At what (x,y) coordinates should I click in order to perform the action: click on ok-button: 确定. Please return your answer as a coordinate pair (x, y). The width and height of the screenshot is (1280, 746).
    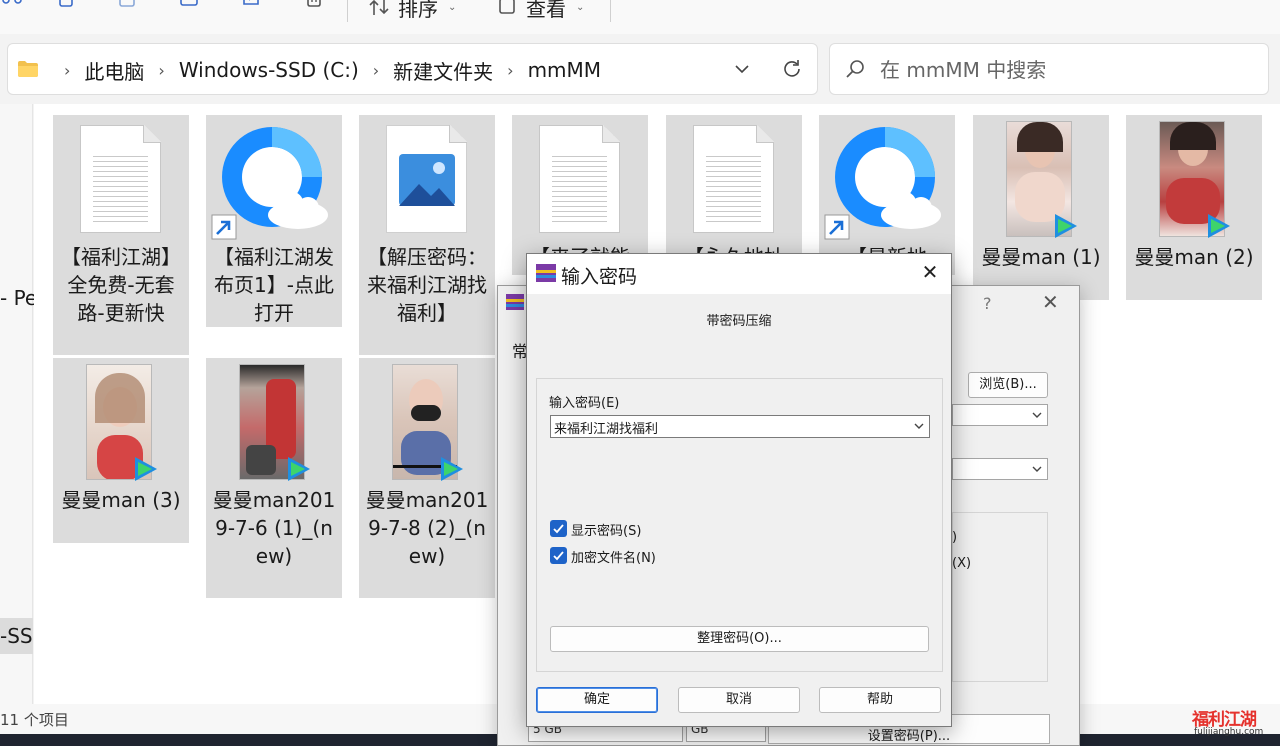
    Looking at the image, I should click on (597, 700).